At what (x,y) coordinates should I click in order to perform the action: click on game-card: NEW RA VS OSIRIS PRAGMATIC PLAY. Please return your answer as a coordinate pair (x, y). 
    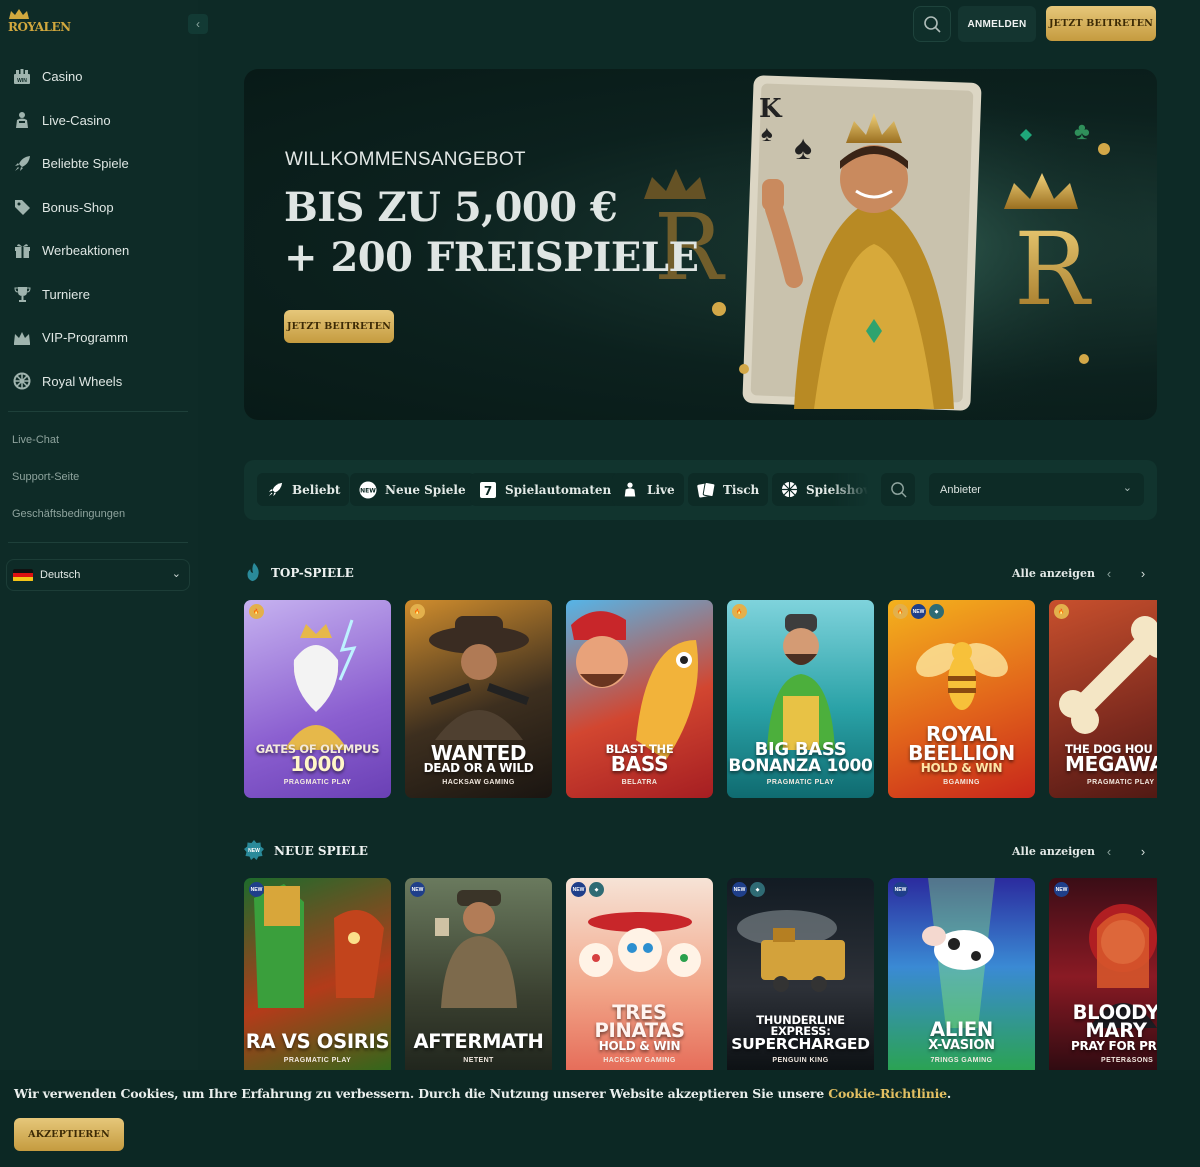
    Looking at the image, I should click on (317, 977).